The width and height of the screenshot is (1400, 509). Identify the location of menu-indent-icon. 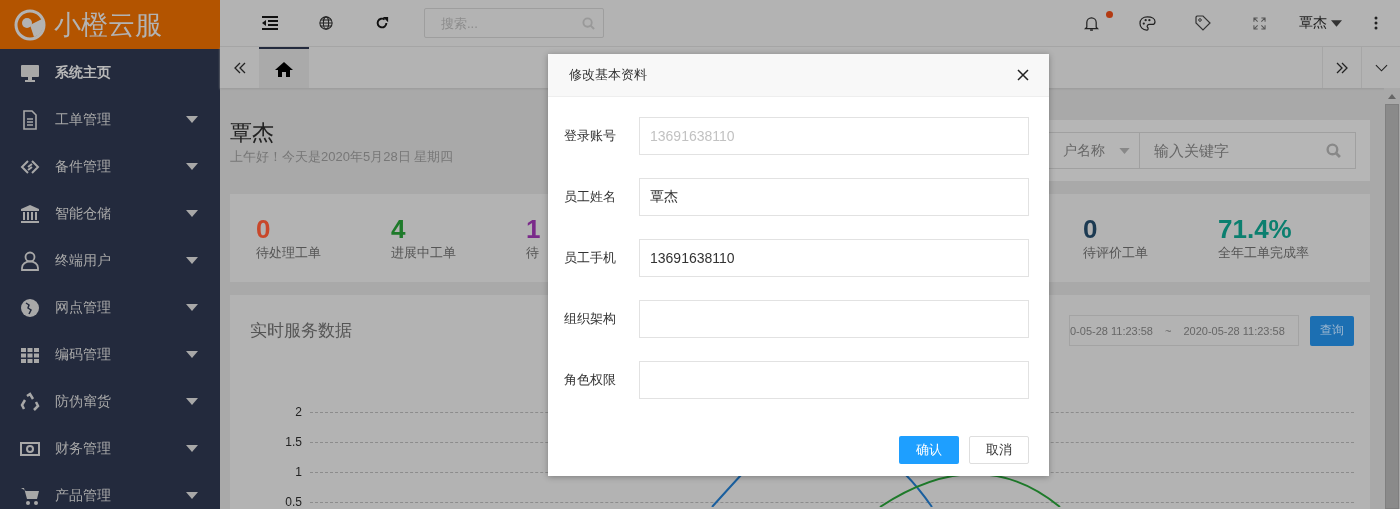
(270, 23).